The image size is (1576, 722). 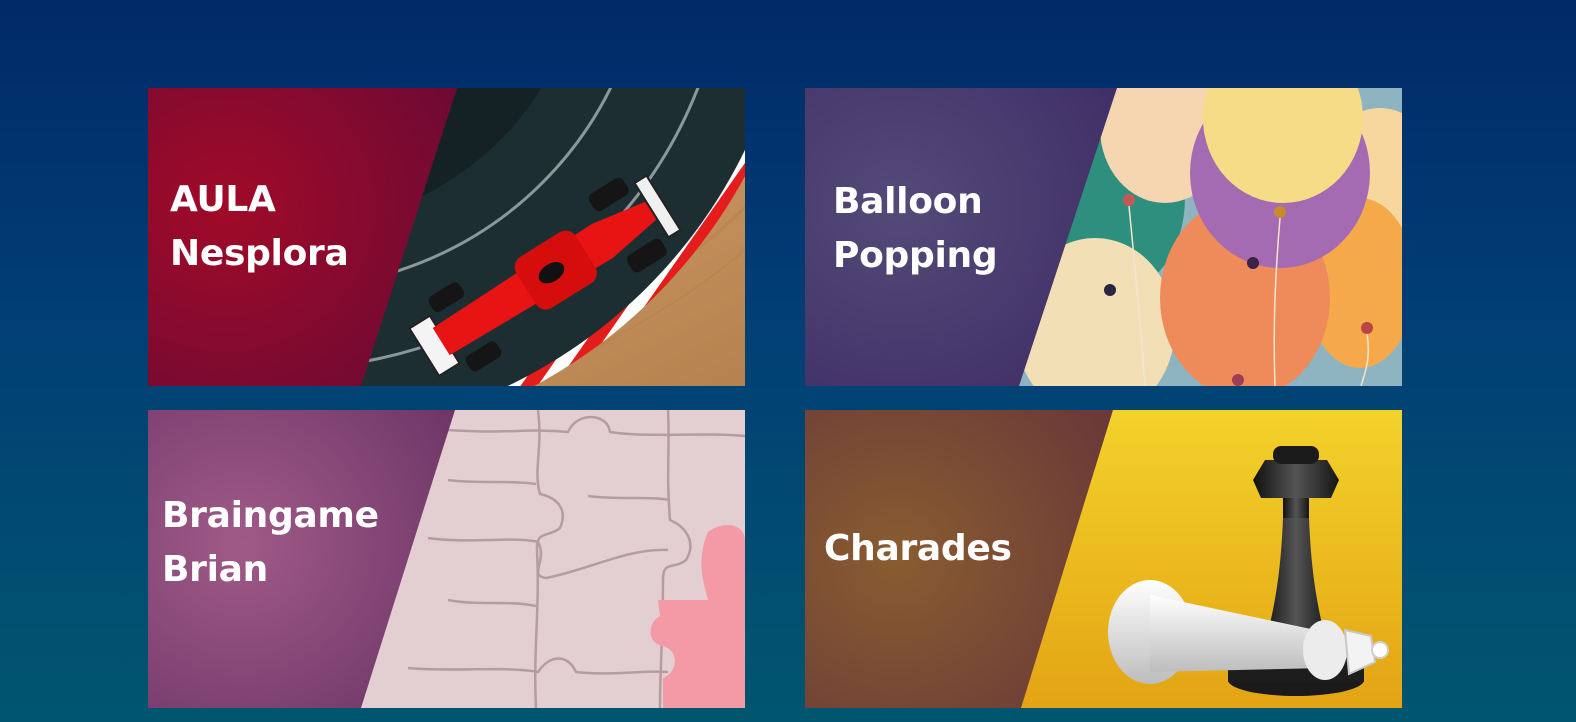 What do you see at coordinates (259, 253) in the screenshot?
I see `card-title-line-2: Nesplora` at bounding box center [259, 253].